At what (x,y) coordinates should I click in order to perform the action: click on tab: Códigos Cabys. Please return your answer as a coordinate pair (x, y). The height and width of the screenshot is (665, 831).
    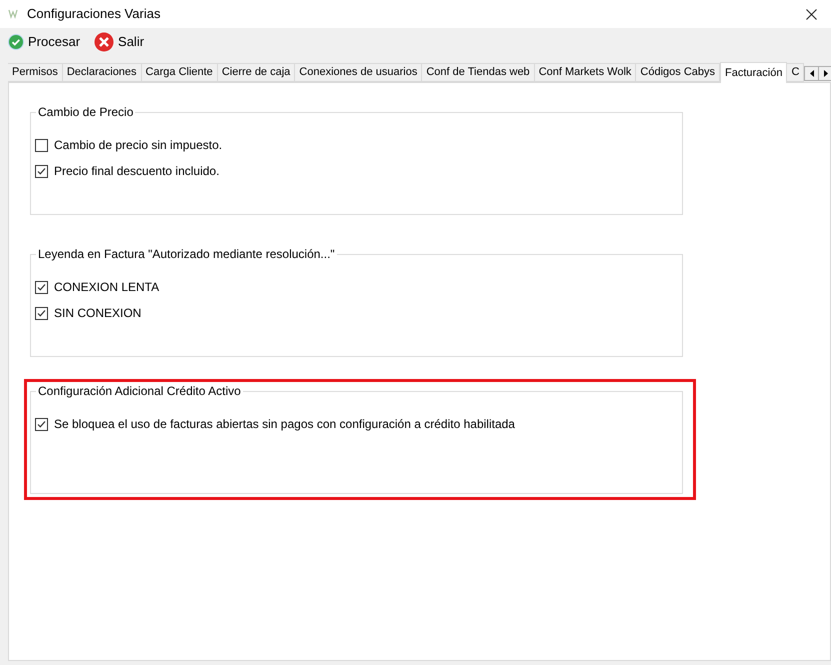
    Looking at the image, I should click on (678, 72).